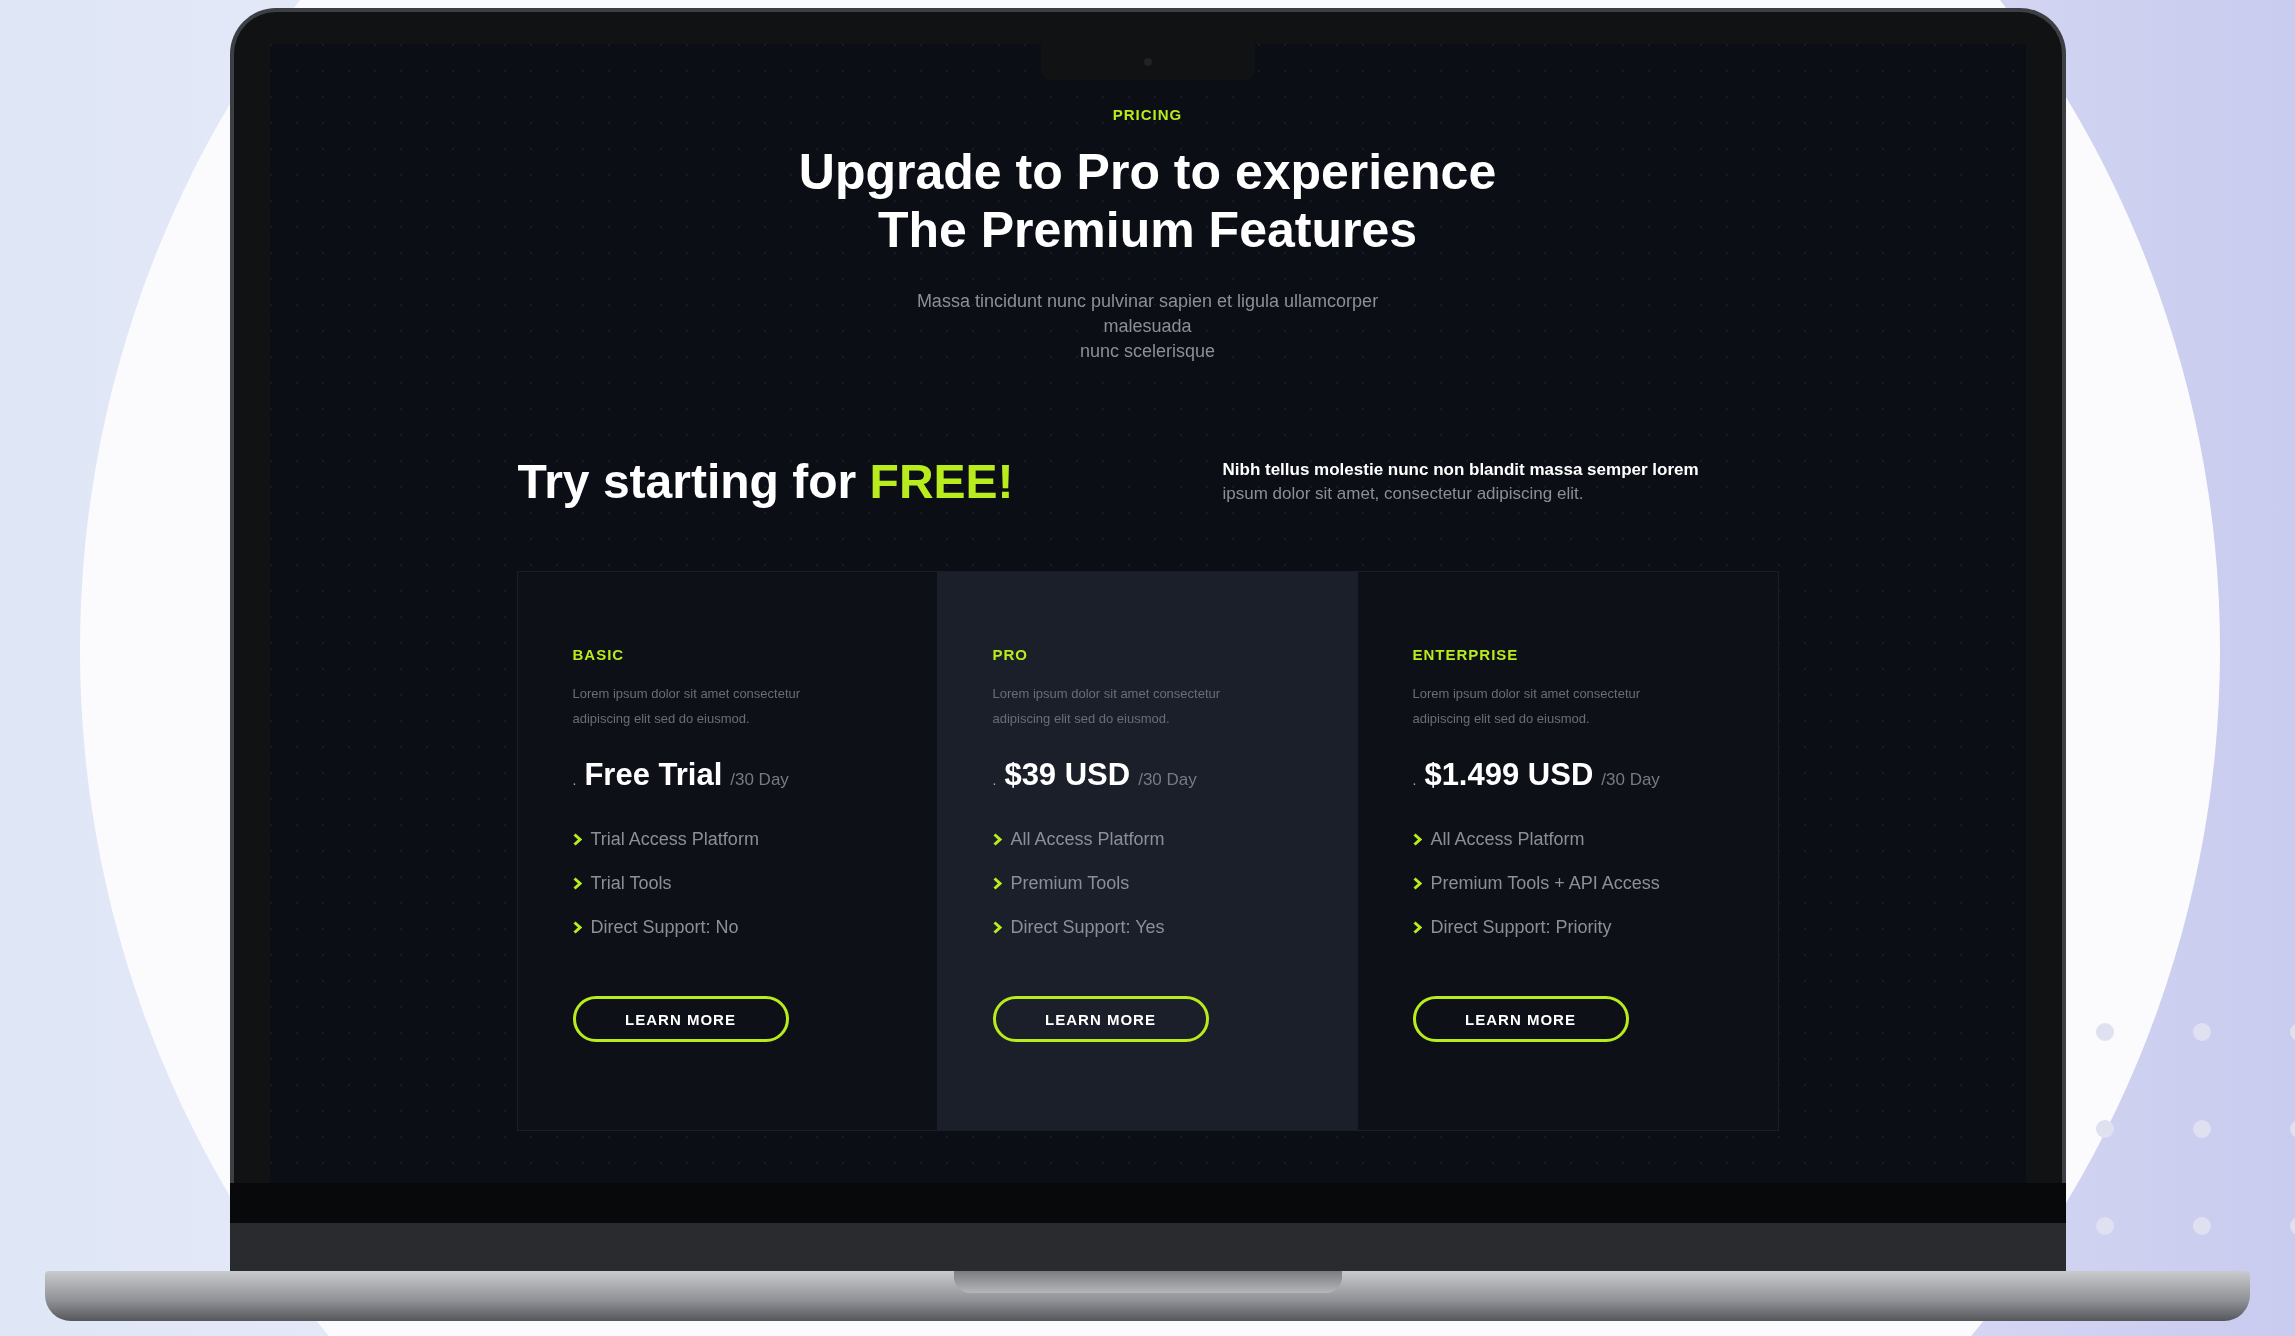 Image resolution: width=2295 pixels, height=1336 pixels. What do you see at coordinates (1147, 114) in the screenshot?
I see `section-eyebrow: PRICING` at bounding box center [1147, 114].